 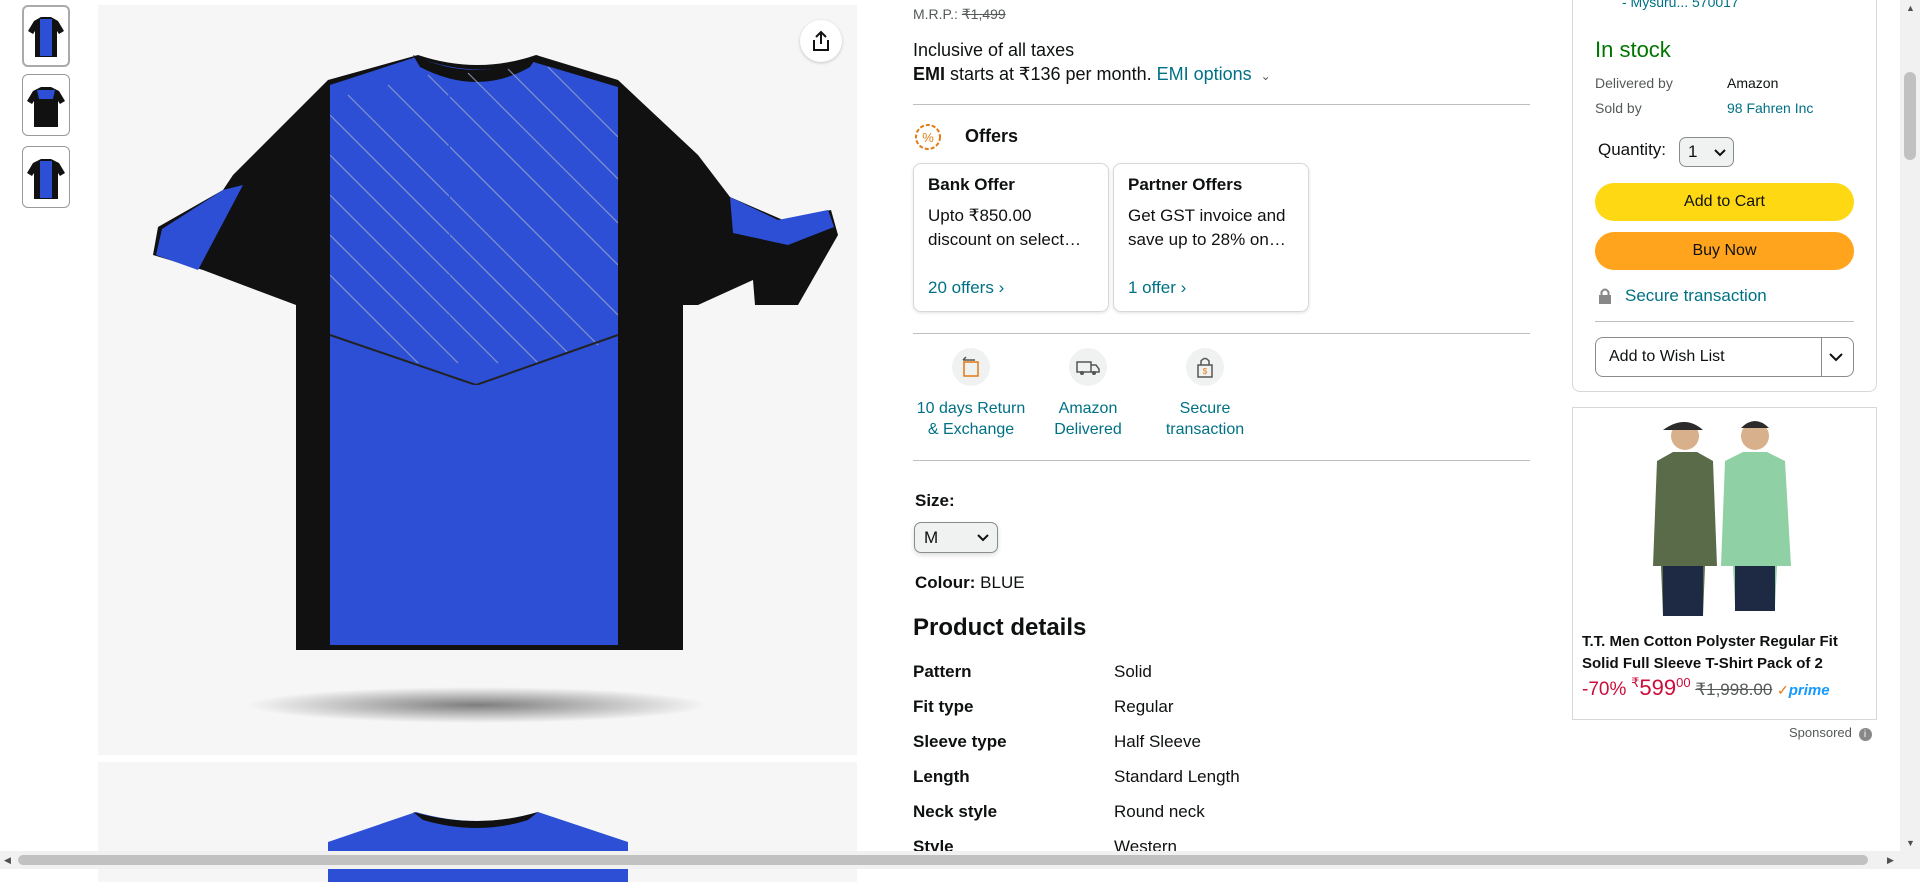 I want to click on secure-transaction-link: Secure transaction, so click(x=1696, y=296).